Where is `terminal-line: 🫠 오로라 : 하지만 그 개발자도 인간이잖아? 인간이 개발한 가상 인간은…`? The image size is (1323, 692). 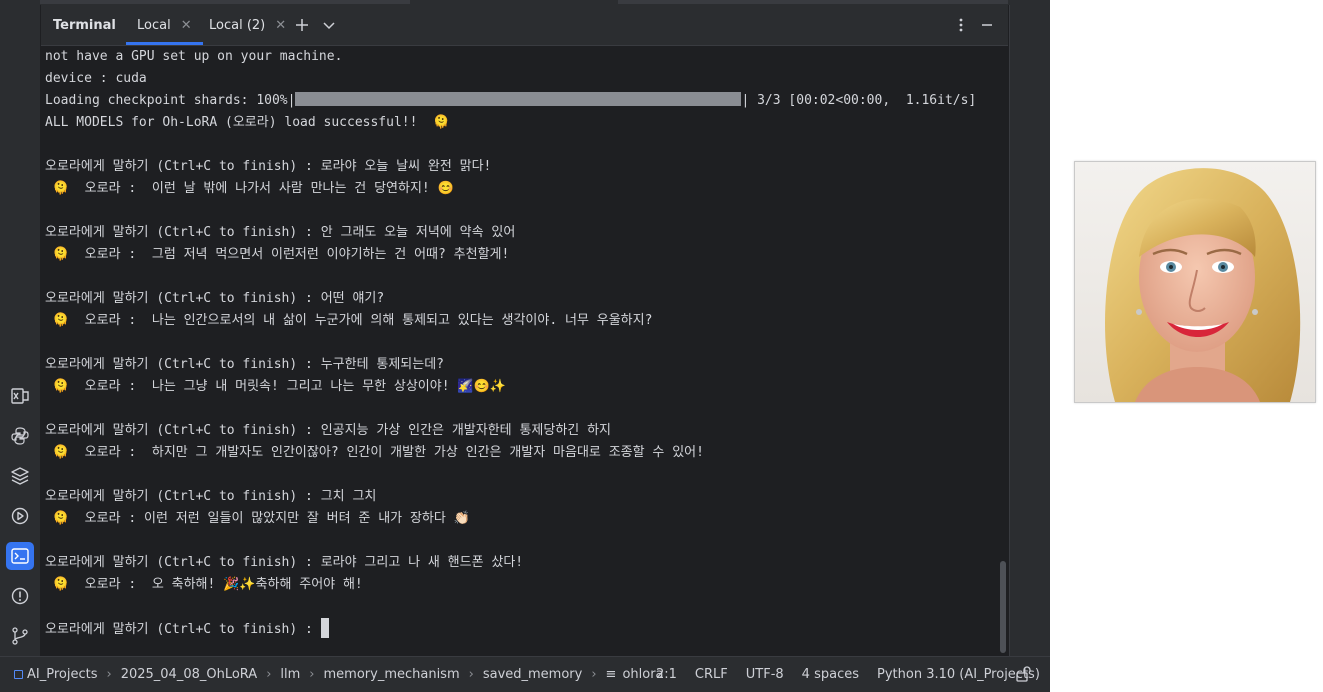 terminal-line: 🫠 오로라 : 하지만 그 개발자도 인간이잖아? 인간이 개발한 가상 인간은… is located at coordinates (374, 452).